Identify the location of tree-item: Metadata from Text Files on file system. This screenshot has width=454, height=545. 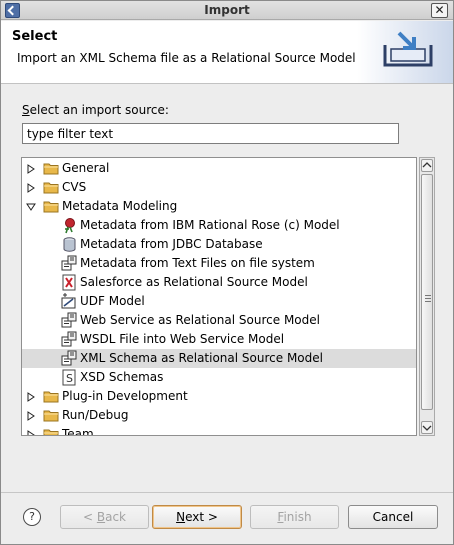
(219, 263).